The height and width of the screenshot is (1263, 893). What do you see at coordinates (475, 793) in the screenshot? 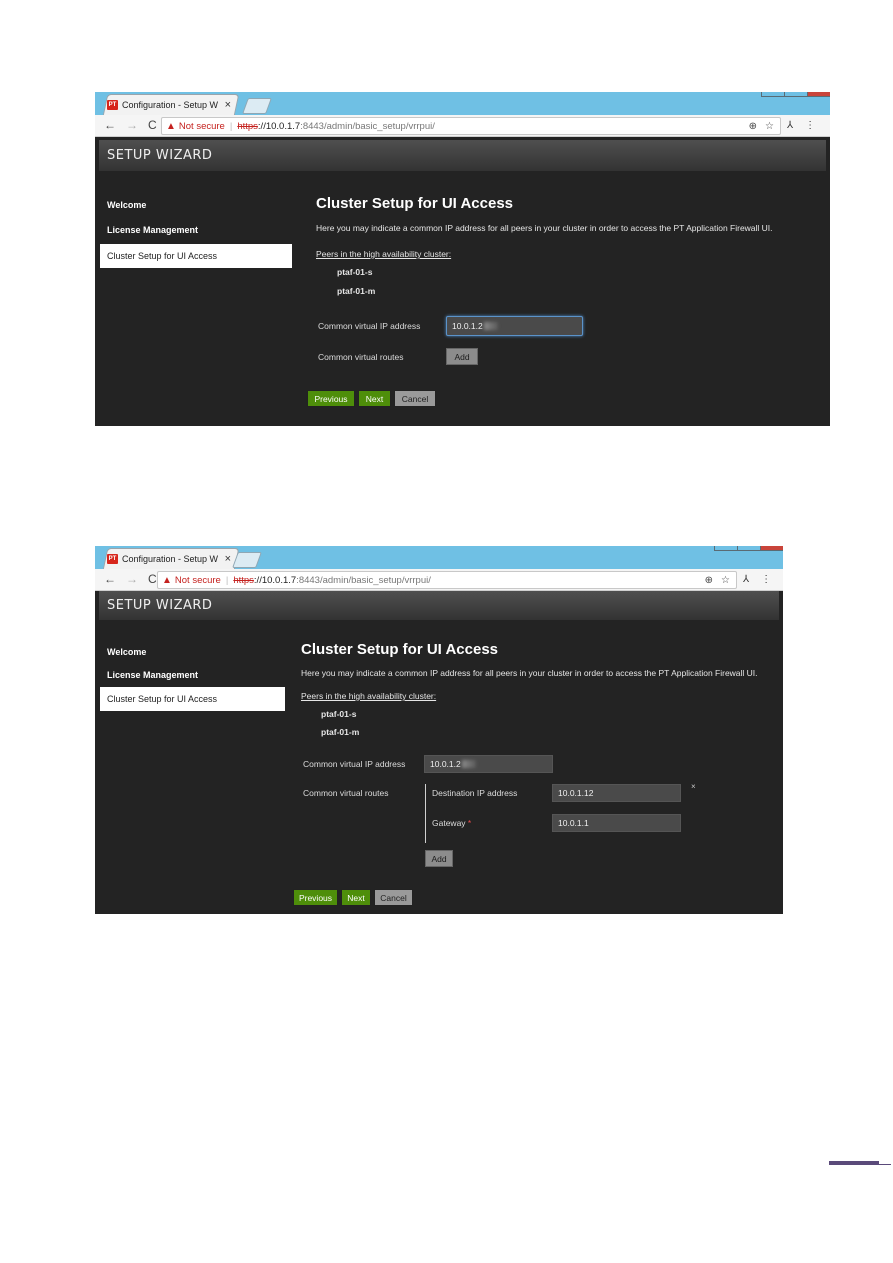
I see `destination-ip-label: Destination IP address` at bounding box center [475, 793].